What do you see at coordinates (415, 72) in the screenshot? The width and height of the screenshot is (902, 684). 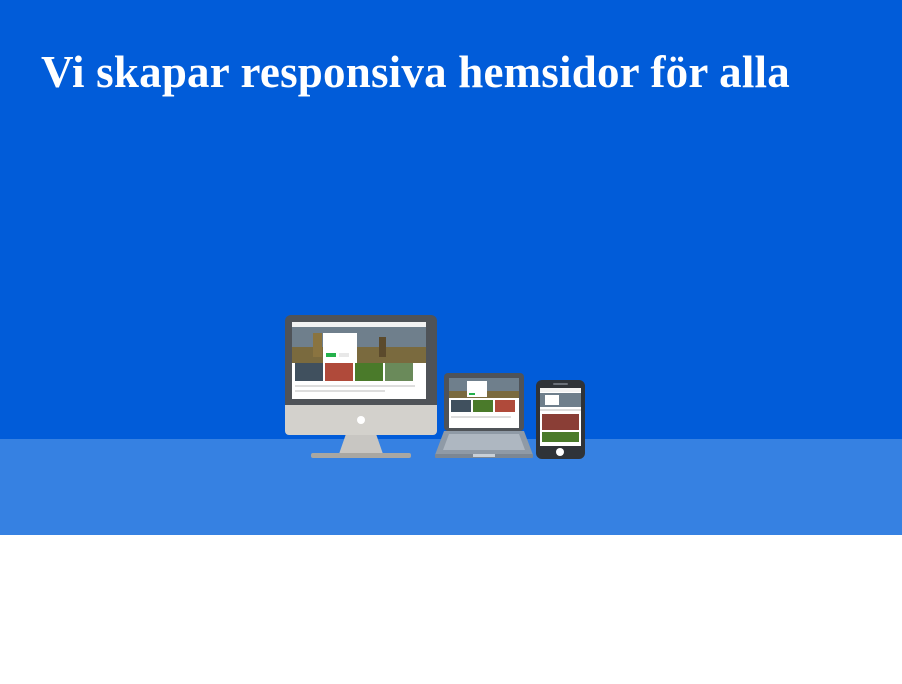 I see `hero-title: Vi skapar responsiva hemsidor för alla` at bounding box center [415, 72].